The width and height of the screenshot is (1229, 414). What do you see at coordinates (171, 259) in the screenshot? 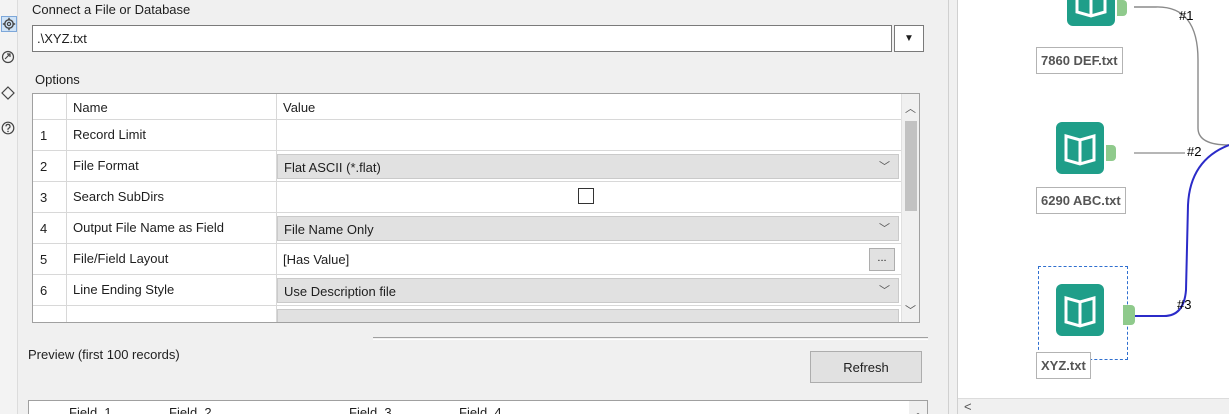
I see `option-name: File/Field Layout` at bounding box center [171, 259].